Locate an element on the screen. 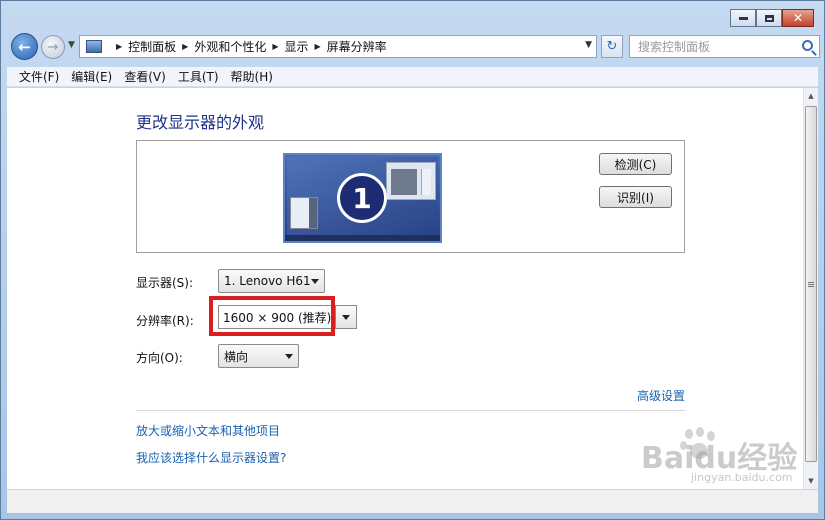 This screenshot has height=520, width=825. monitor-1-thumbnail: 1 is located at coordinates (362, 198).